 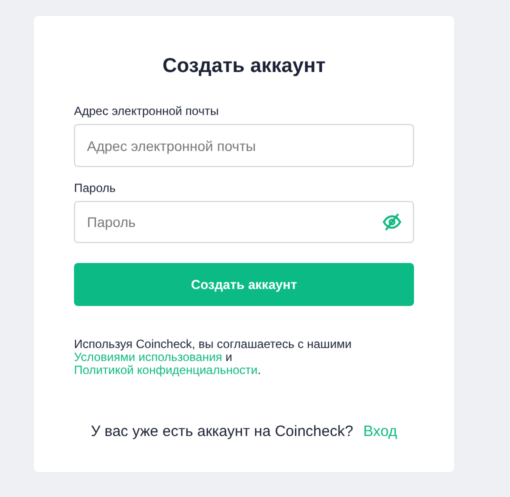 What do you see at coordinates (244, 145) in the screenshot?
I see `email-field: Адрес электронной почты` at bounding box center [244, 145].